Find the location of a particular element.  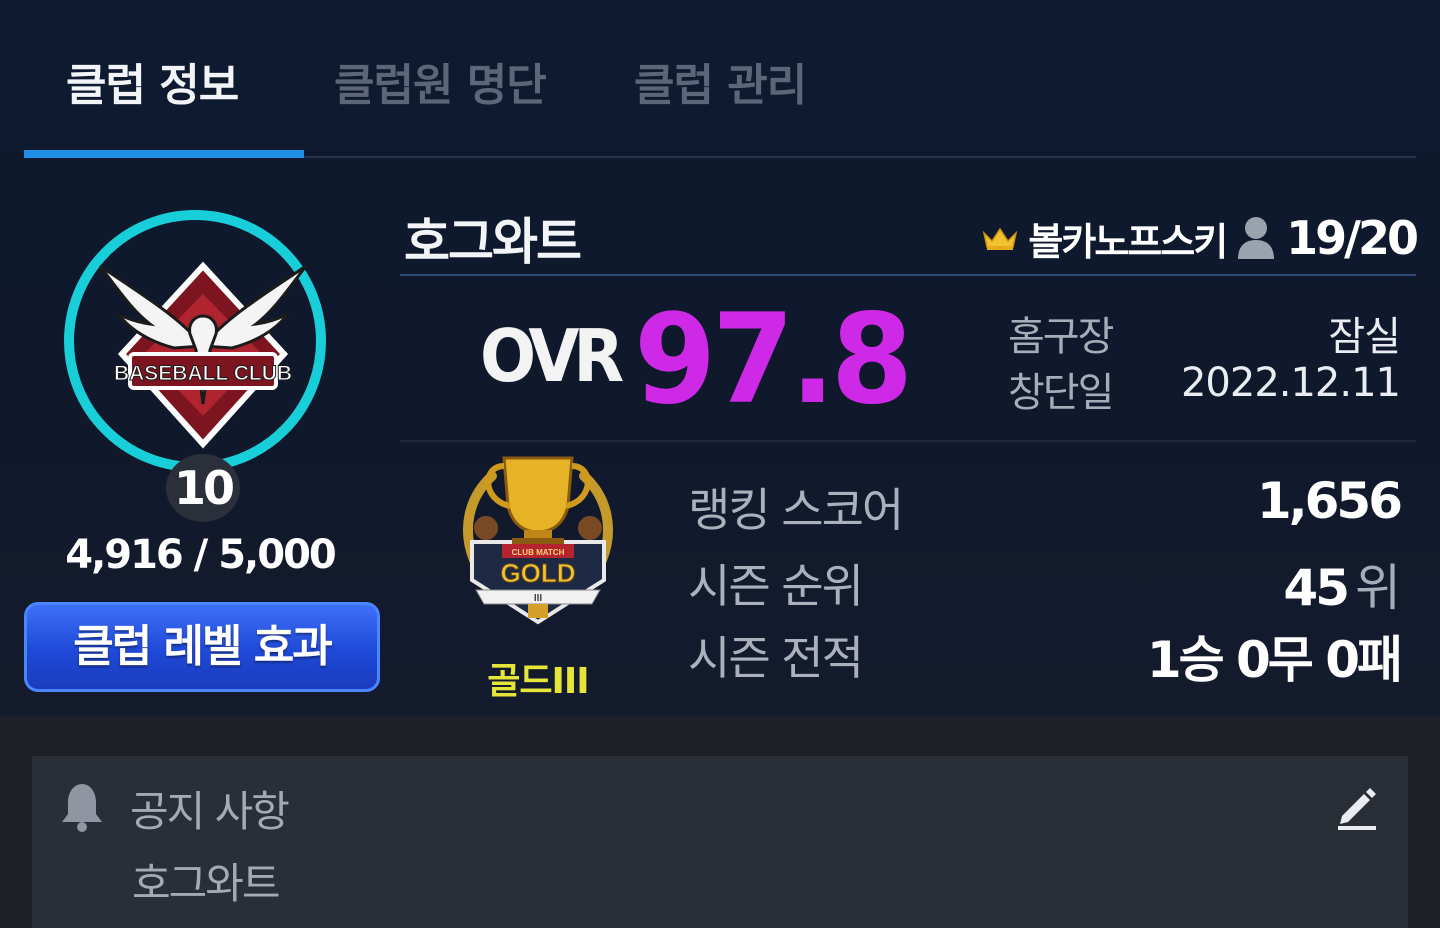

tab-member-list: 클럽원 명단 is located at coordinates (440, 86).